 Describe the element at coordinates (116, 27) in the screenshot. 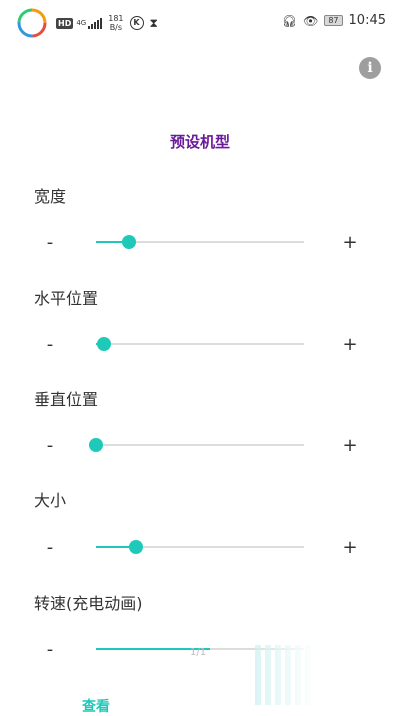

I see `network-speed-unit: B/s` at that location.